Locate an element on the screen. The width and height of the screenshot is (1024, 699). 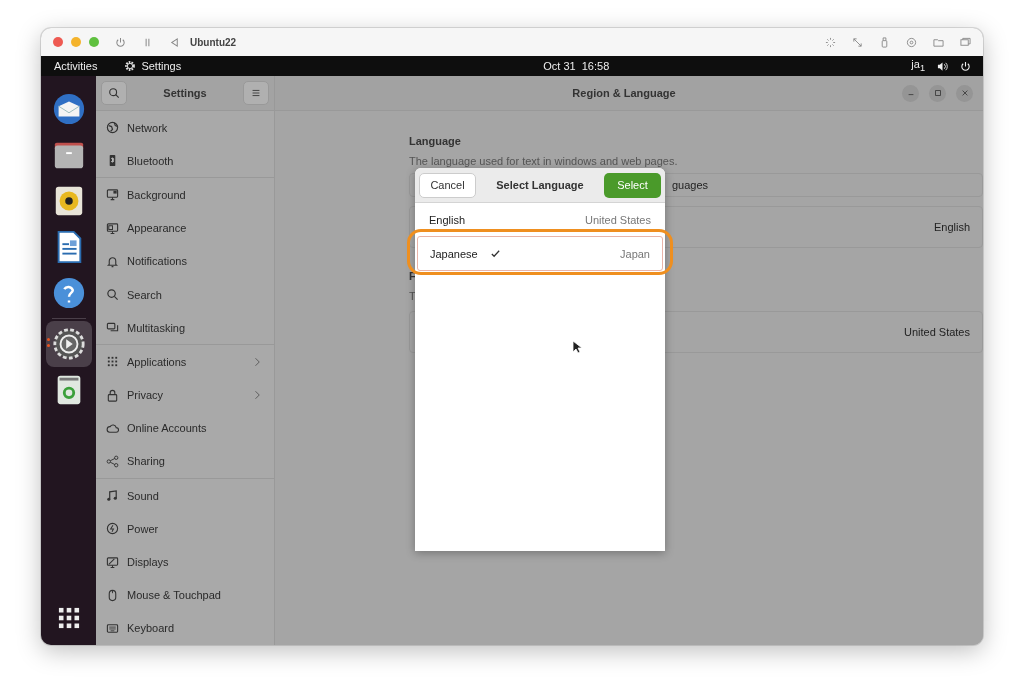
menu-icon is located at coordinates (256, 93).